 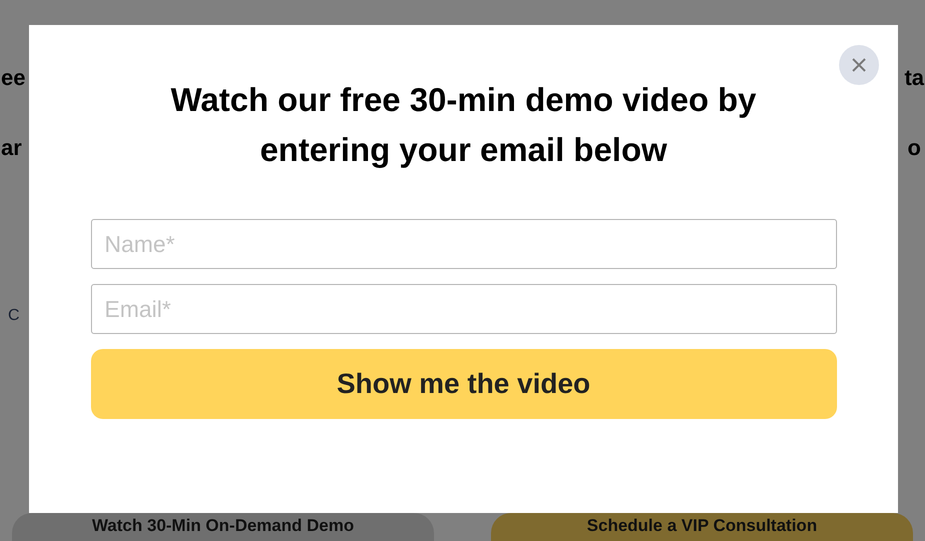 What do you see at coordinates (14, 316) in the screenshot?
I see `text-fragment: C` at bounding box center [14, 316].